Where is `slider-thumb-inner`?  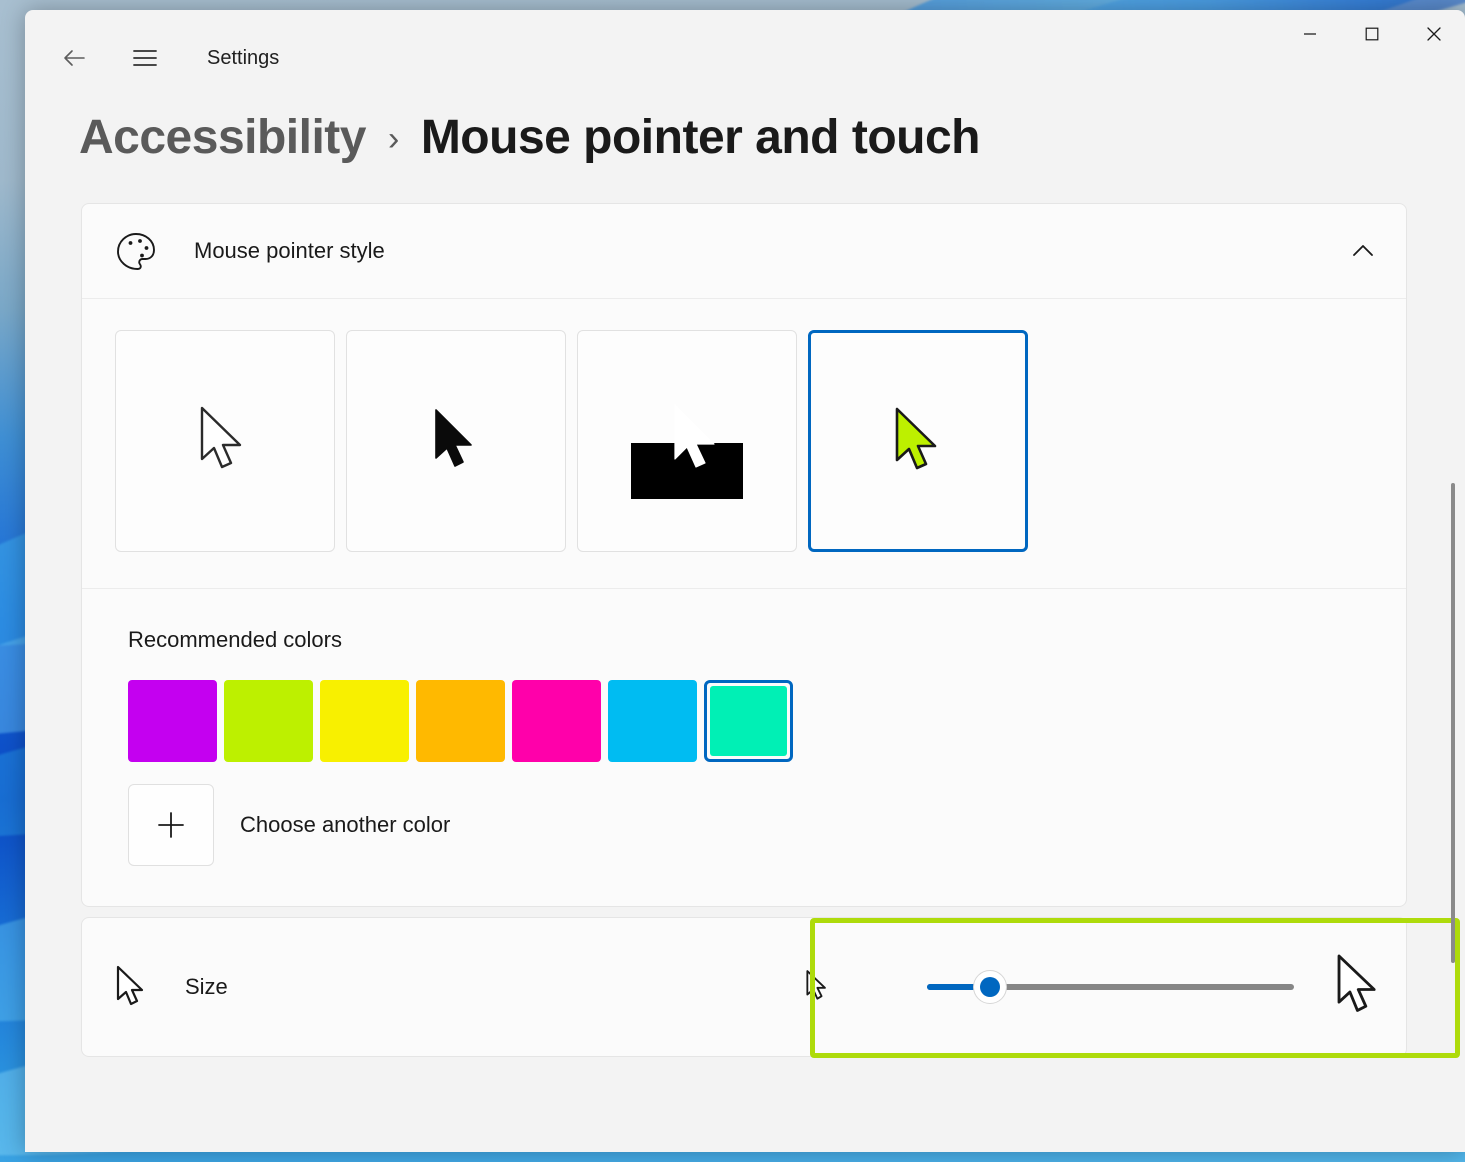
slider-thumb-inner is located at coordinates (989, 987).